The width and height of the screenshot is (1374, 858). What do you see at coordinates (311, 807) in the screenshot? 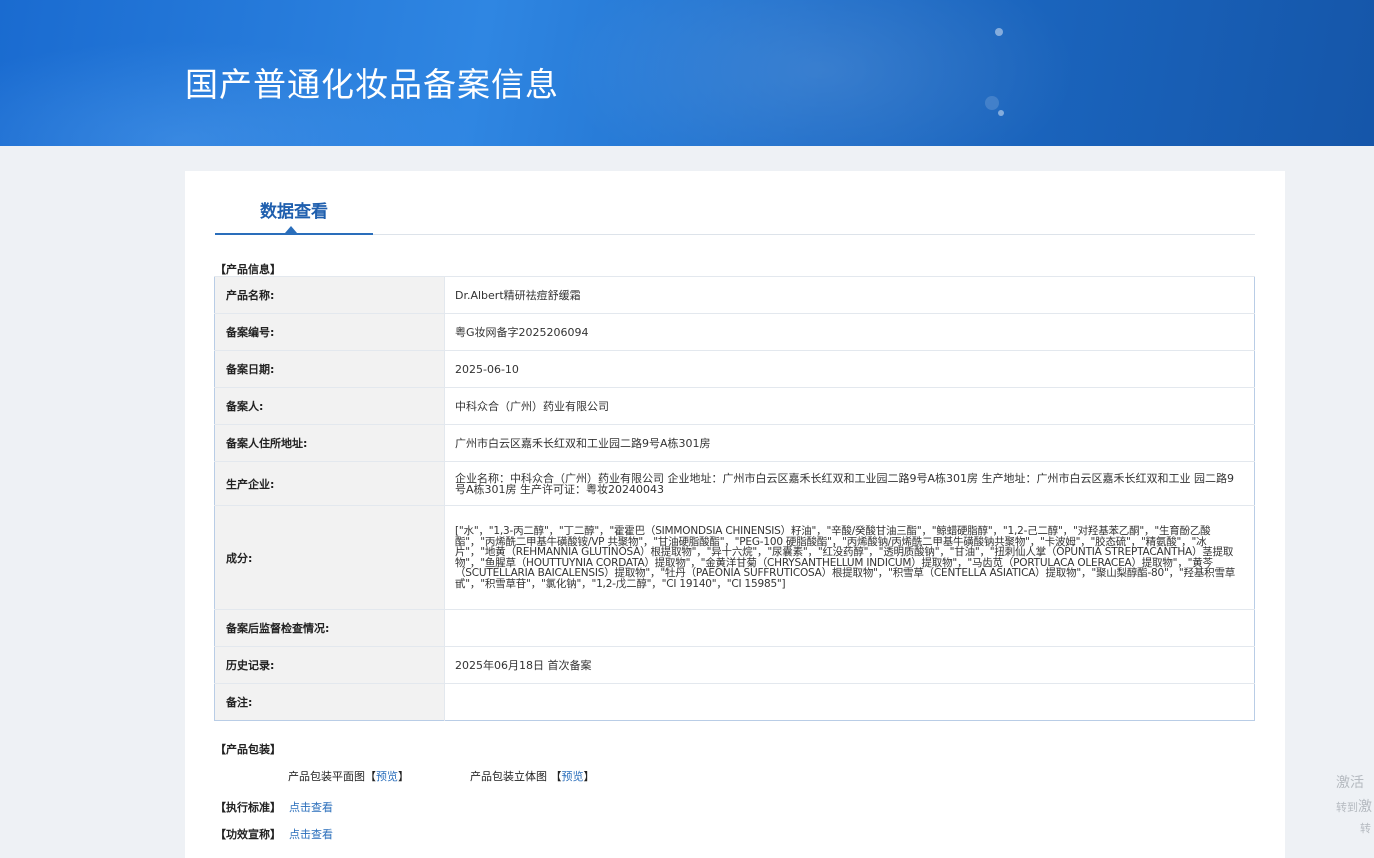
I see `standard-view-link: 点击查看` at bounding box center [311, 807].